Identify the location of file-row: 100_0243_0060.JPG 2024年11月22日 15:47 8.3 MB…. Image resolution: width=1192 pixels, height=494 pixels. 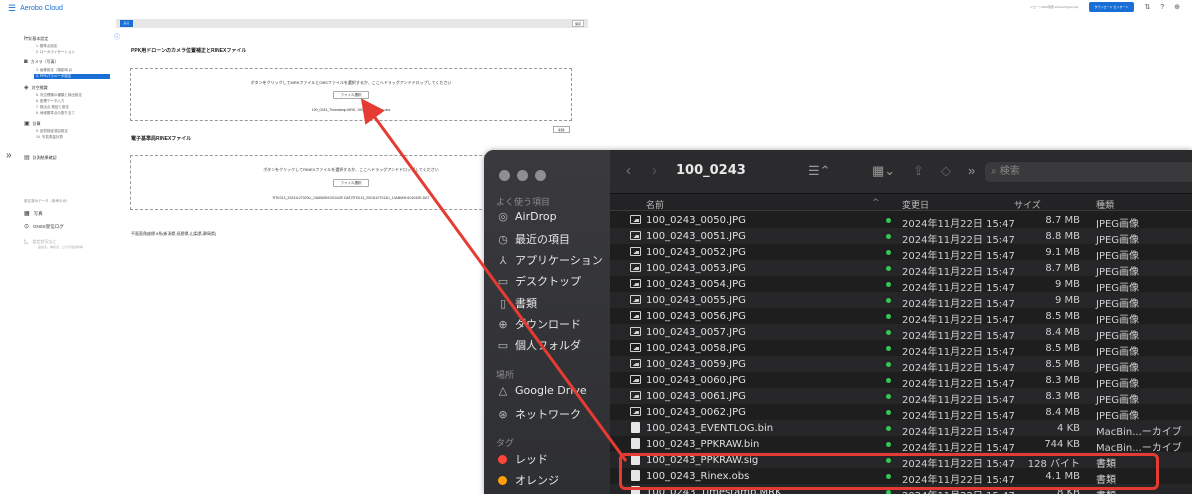
(901, 381).